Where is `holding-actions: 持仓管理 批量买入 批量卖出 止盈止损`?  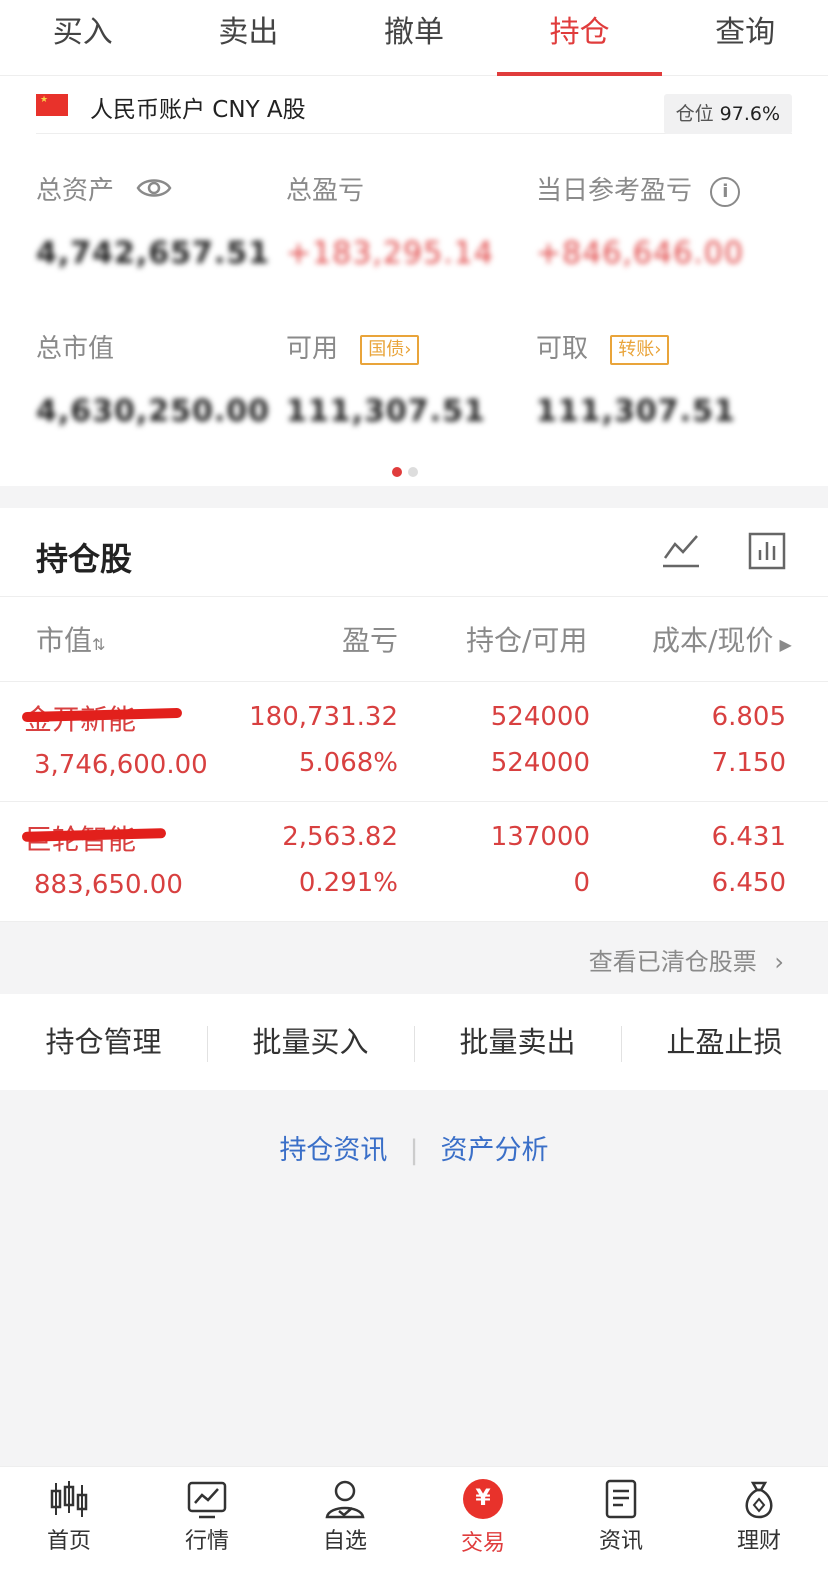 holding-actions: 持仓管理 批量买入 批量卖出 止盈止损 is located at coordinates (414, 1042).